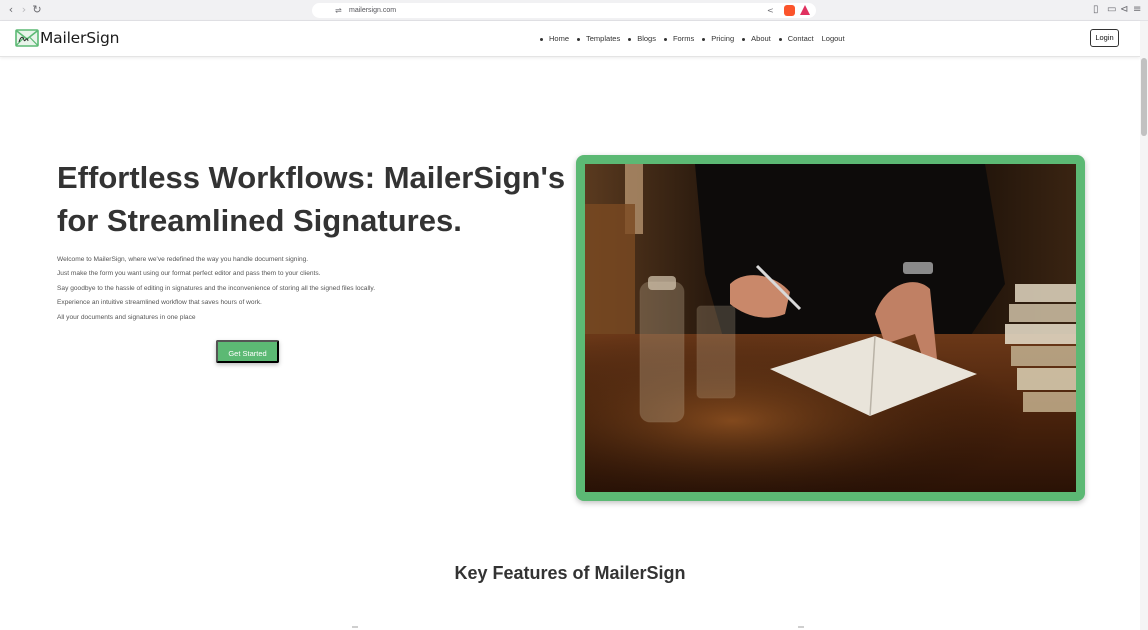 The height and width of the screenshot is (630, 1148). I want to click on site-info-icon: ⇌, so click(338, 10).